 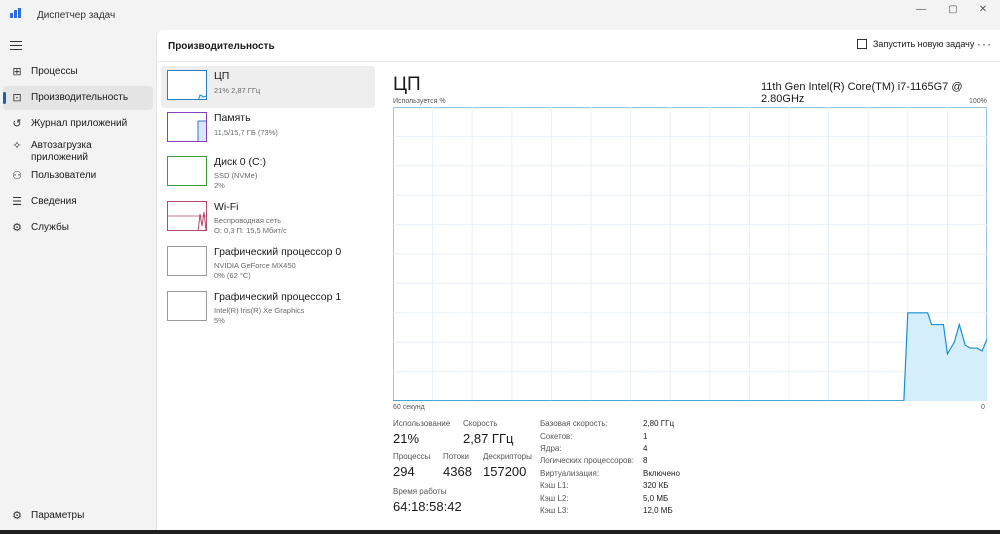 What do you see at coordinates (255, 265) in the screenshot?
I see `resource-detail: NVIDIA GeForce MX450` at bounding box center [255, 265].